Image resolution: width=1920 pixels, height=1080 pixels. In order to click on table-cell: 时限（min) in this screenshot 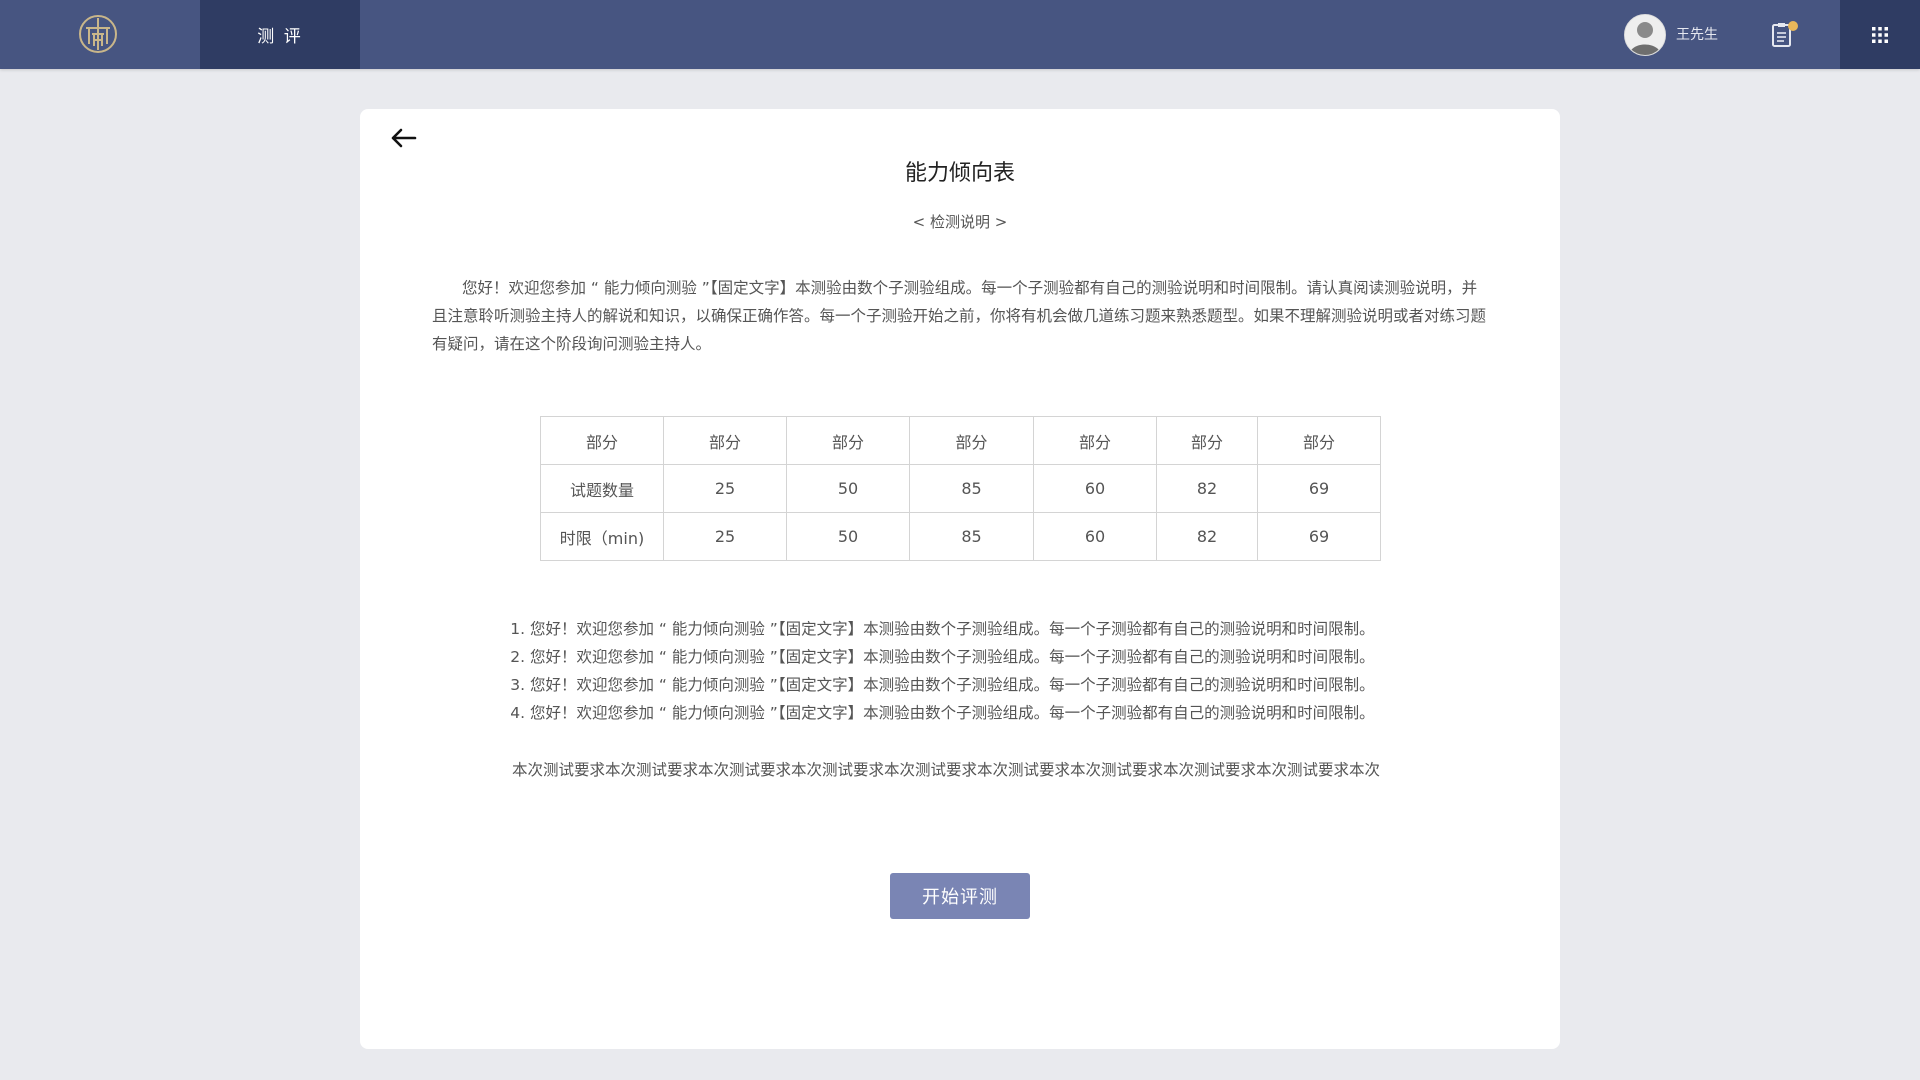, I will do `click(602, 536)`.